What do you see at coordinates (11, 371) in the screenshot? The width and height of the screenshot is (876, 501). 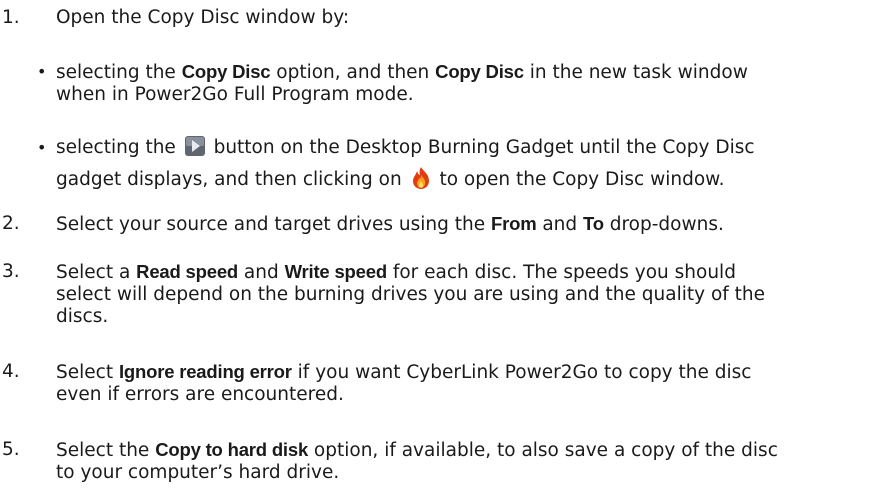 I see `step-number: 4.` at bounding box center [11, 371].